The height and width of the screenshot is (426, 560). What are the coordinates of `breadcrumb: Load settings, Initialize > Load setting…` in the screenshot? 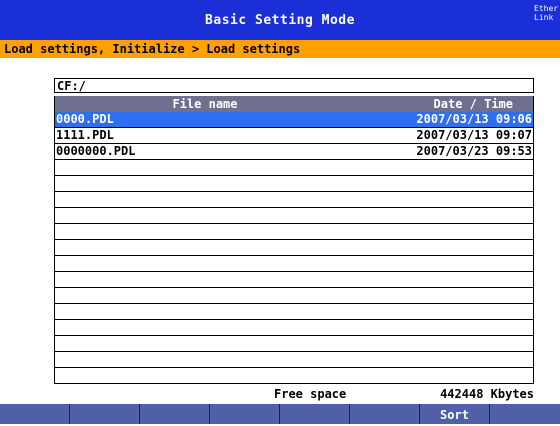 It's located at (280, 49).